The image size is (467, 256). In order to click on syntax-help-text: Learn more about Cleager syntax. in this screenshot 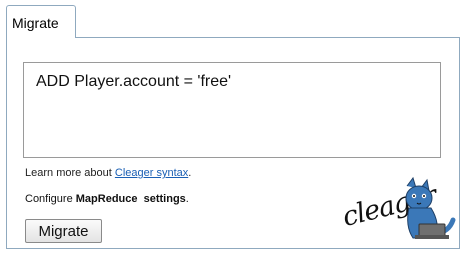, I will do `click(108, 173)`.